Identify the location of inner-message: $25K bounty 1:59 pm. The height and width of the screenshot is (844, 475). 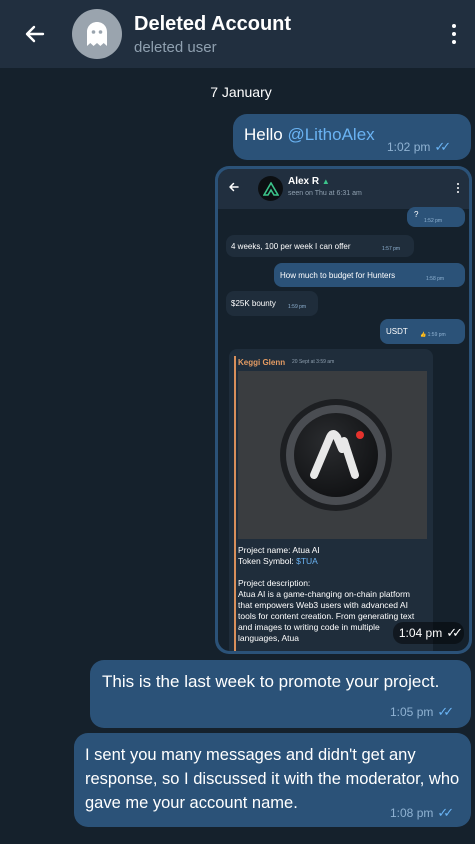
(272, 303).